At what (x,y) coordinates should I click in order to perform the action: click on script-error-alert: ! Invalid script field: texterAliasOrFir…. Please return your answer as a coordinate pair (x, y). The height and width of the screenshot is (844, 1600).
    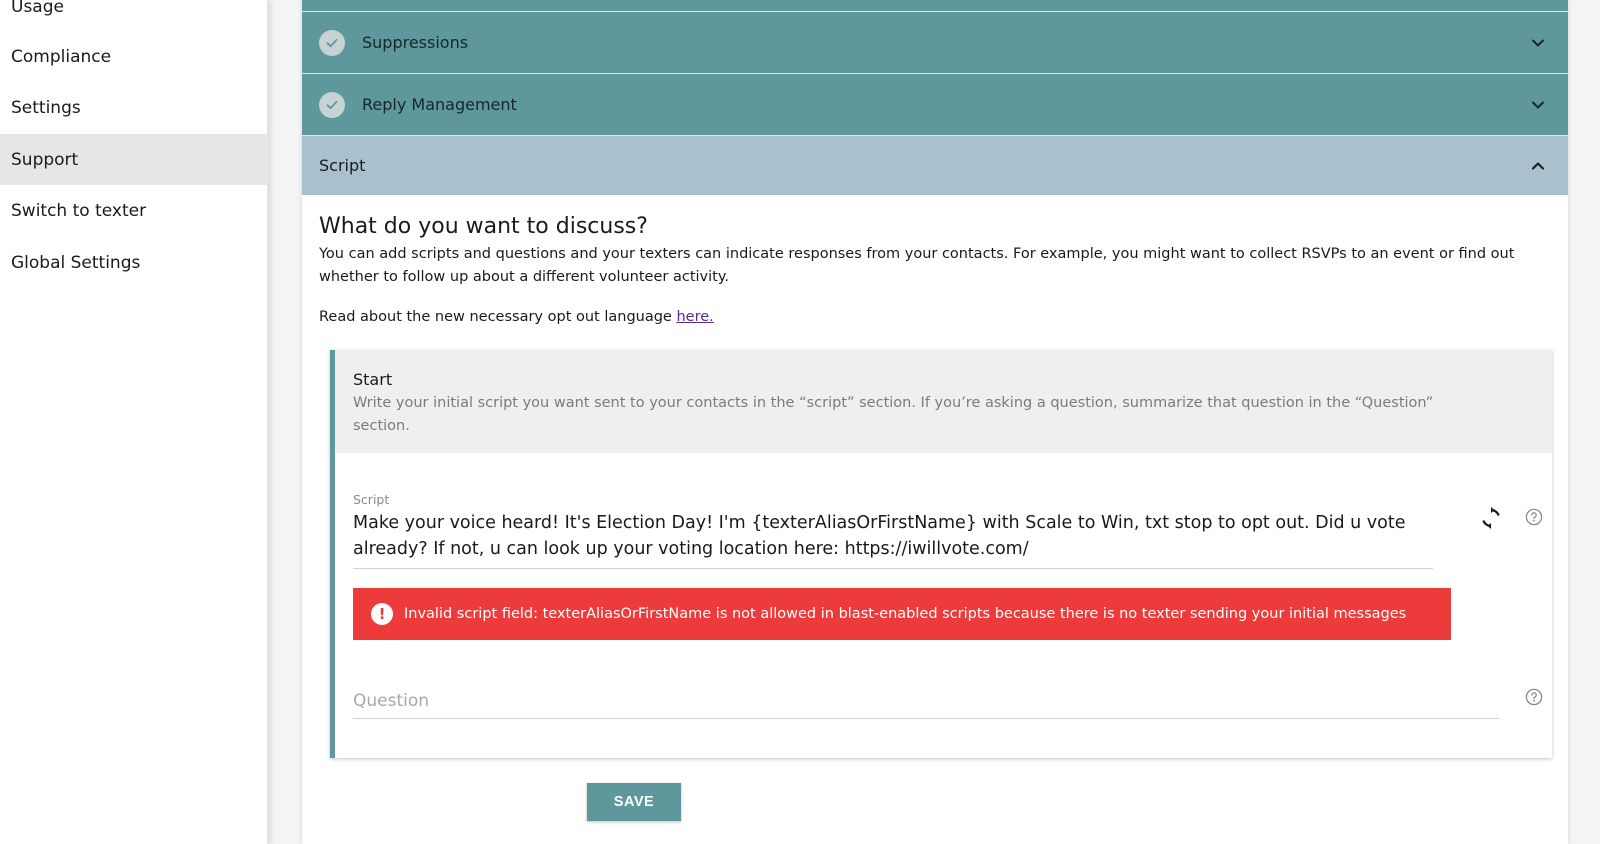
    Looking at the image, I should click on (902, 614).